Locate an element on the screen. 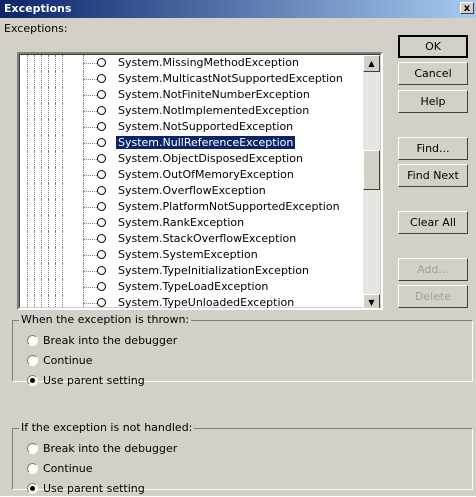  tree-item-label: System.TypeLoadException is located at coordinates (193, 286).